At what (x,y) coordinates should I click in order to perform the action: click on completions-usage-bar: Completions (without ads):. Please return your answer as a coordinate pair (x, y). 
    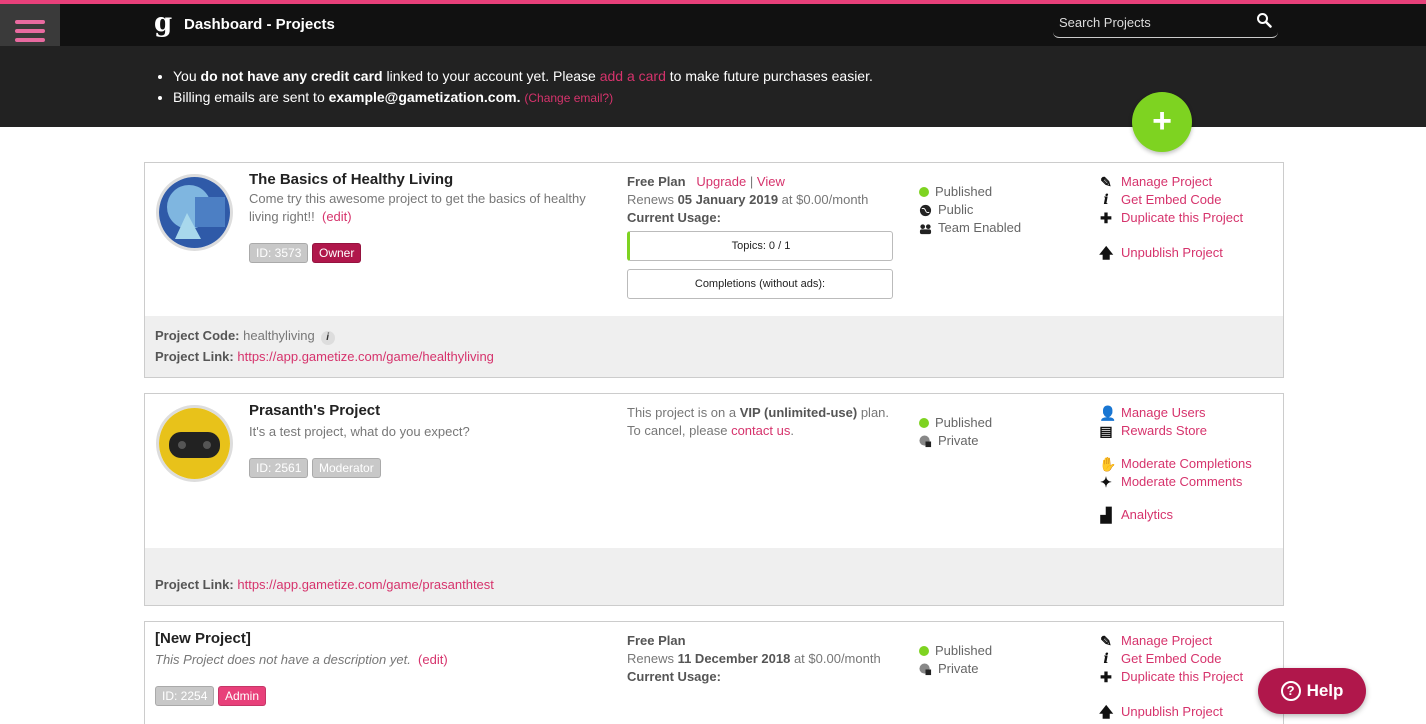
    Looking at the image, I should click on (760, 284).